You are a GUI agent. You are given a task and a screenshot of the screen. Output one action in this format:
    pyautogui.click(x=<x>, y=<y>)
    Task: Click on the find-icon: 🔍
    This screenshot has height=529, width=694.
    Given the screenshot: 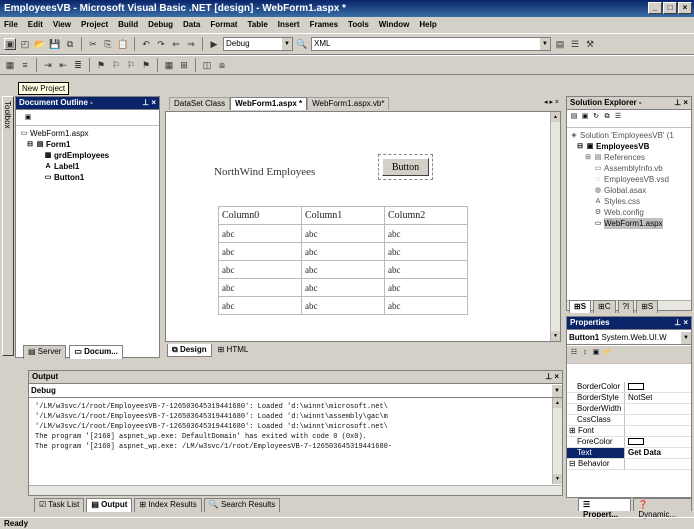 What is the action you would take?
    pyautogui.click(x=302, y=44)
    